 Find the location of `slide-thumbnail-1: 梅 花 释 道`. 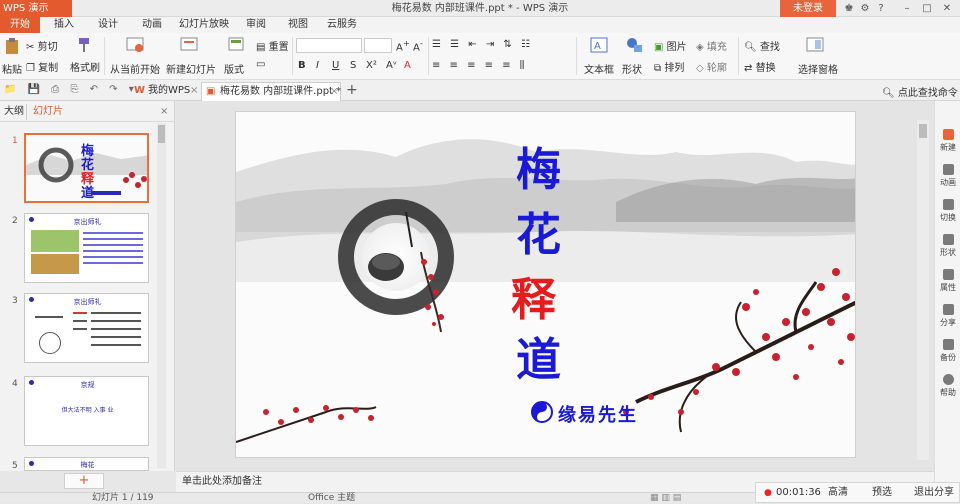

slide-thumbnail-1: 梅 花 释 道 is located at coordinates (86, 168).